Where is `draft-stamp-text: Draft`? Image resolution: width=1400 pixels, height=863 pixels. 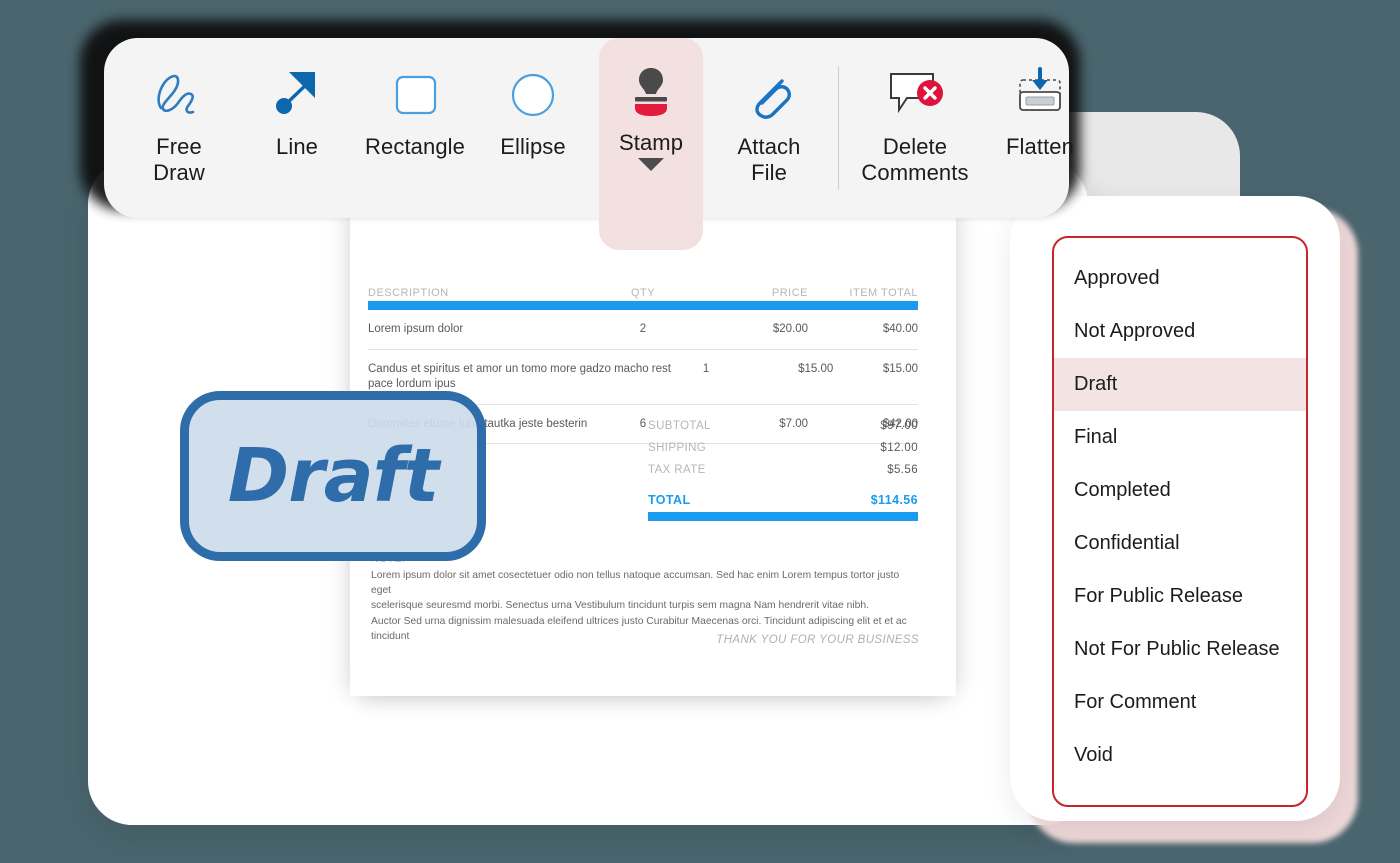
draft-stamp-text: Draft is located at coordinates (333, 476).